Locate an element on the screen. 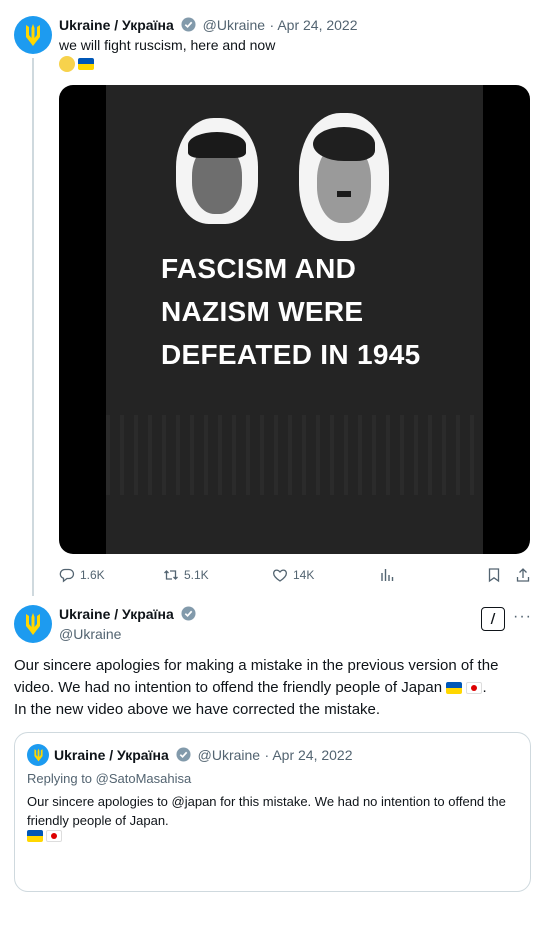 This screenshot has height=937, width=544. tweet-actions: 1.6K 5.1K 14K is located at coordinates (296, 577).